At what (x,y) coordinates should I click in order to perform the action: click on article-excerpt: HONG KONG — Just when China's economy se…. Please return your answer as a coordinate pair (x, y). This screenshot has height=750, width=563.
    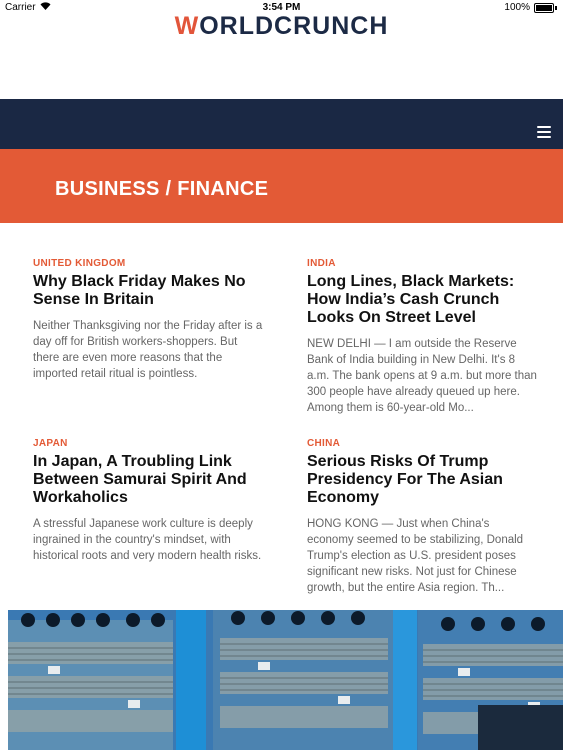
    Looking at the image, I should click on (415, 556).